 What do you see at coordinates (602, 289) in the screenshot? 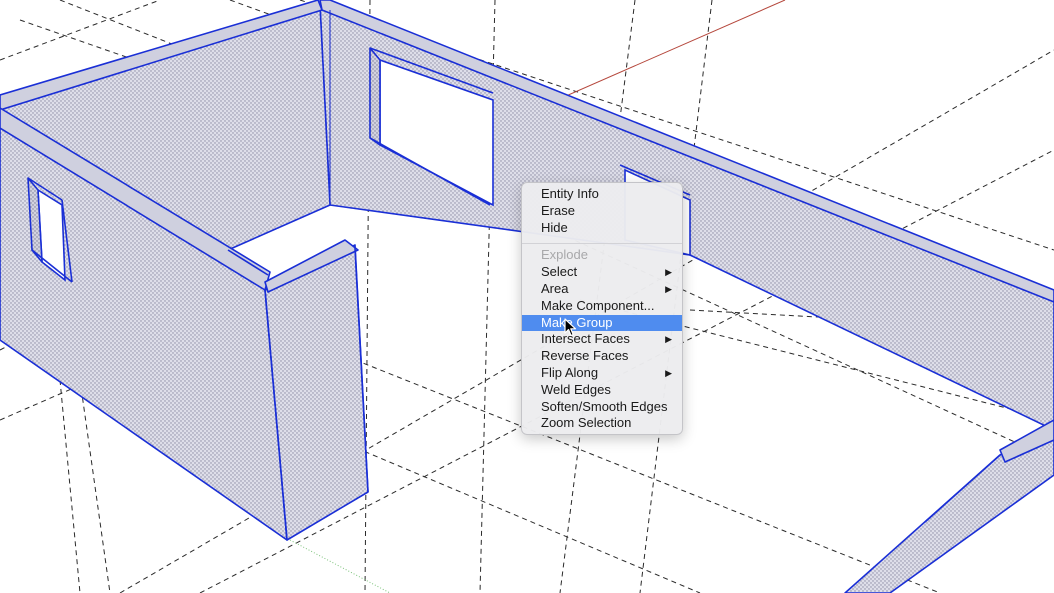
I see `menu-item-area: Area ▶` at bounding box center [602, 289].